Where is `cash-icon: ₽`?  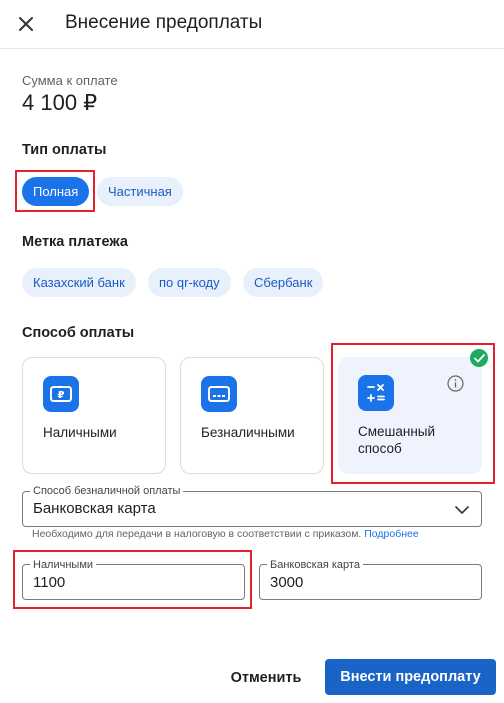
cash-icon: ₽ is located at coordinates (61, 394).